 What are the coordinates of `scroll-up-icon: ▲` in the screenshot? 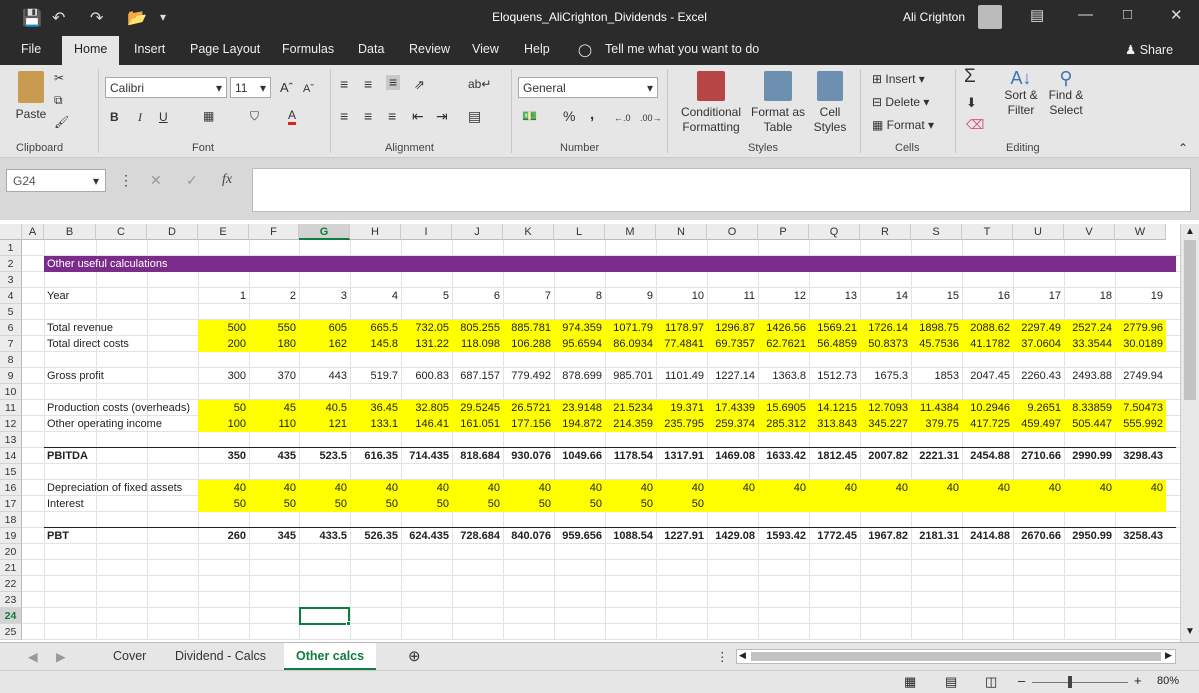 It's located at (1190, 231).